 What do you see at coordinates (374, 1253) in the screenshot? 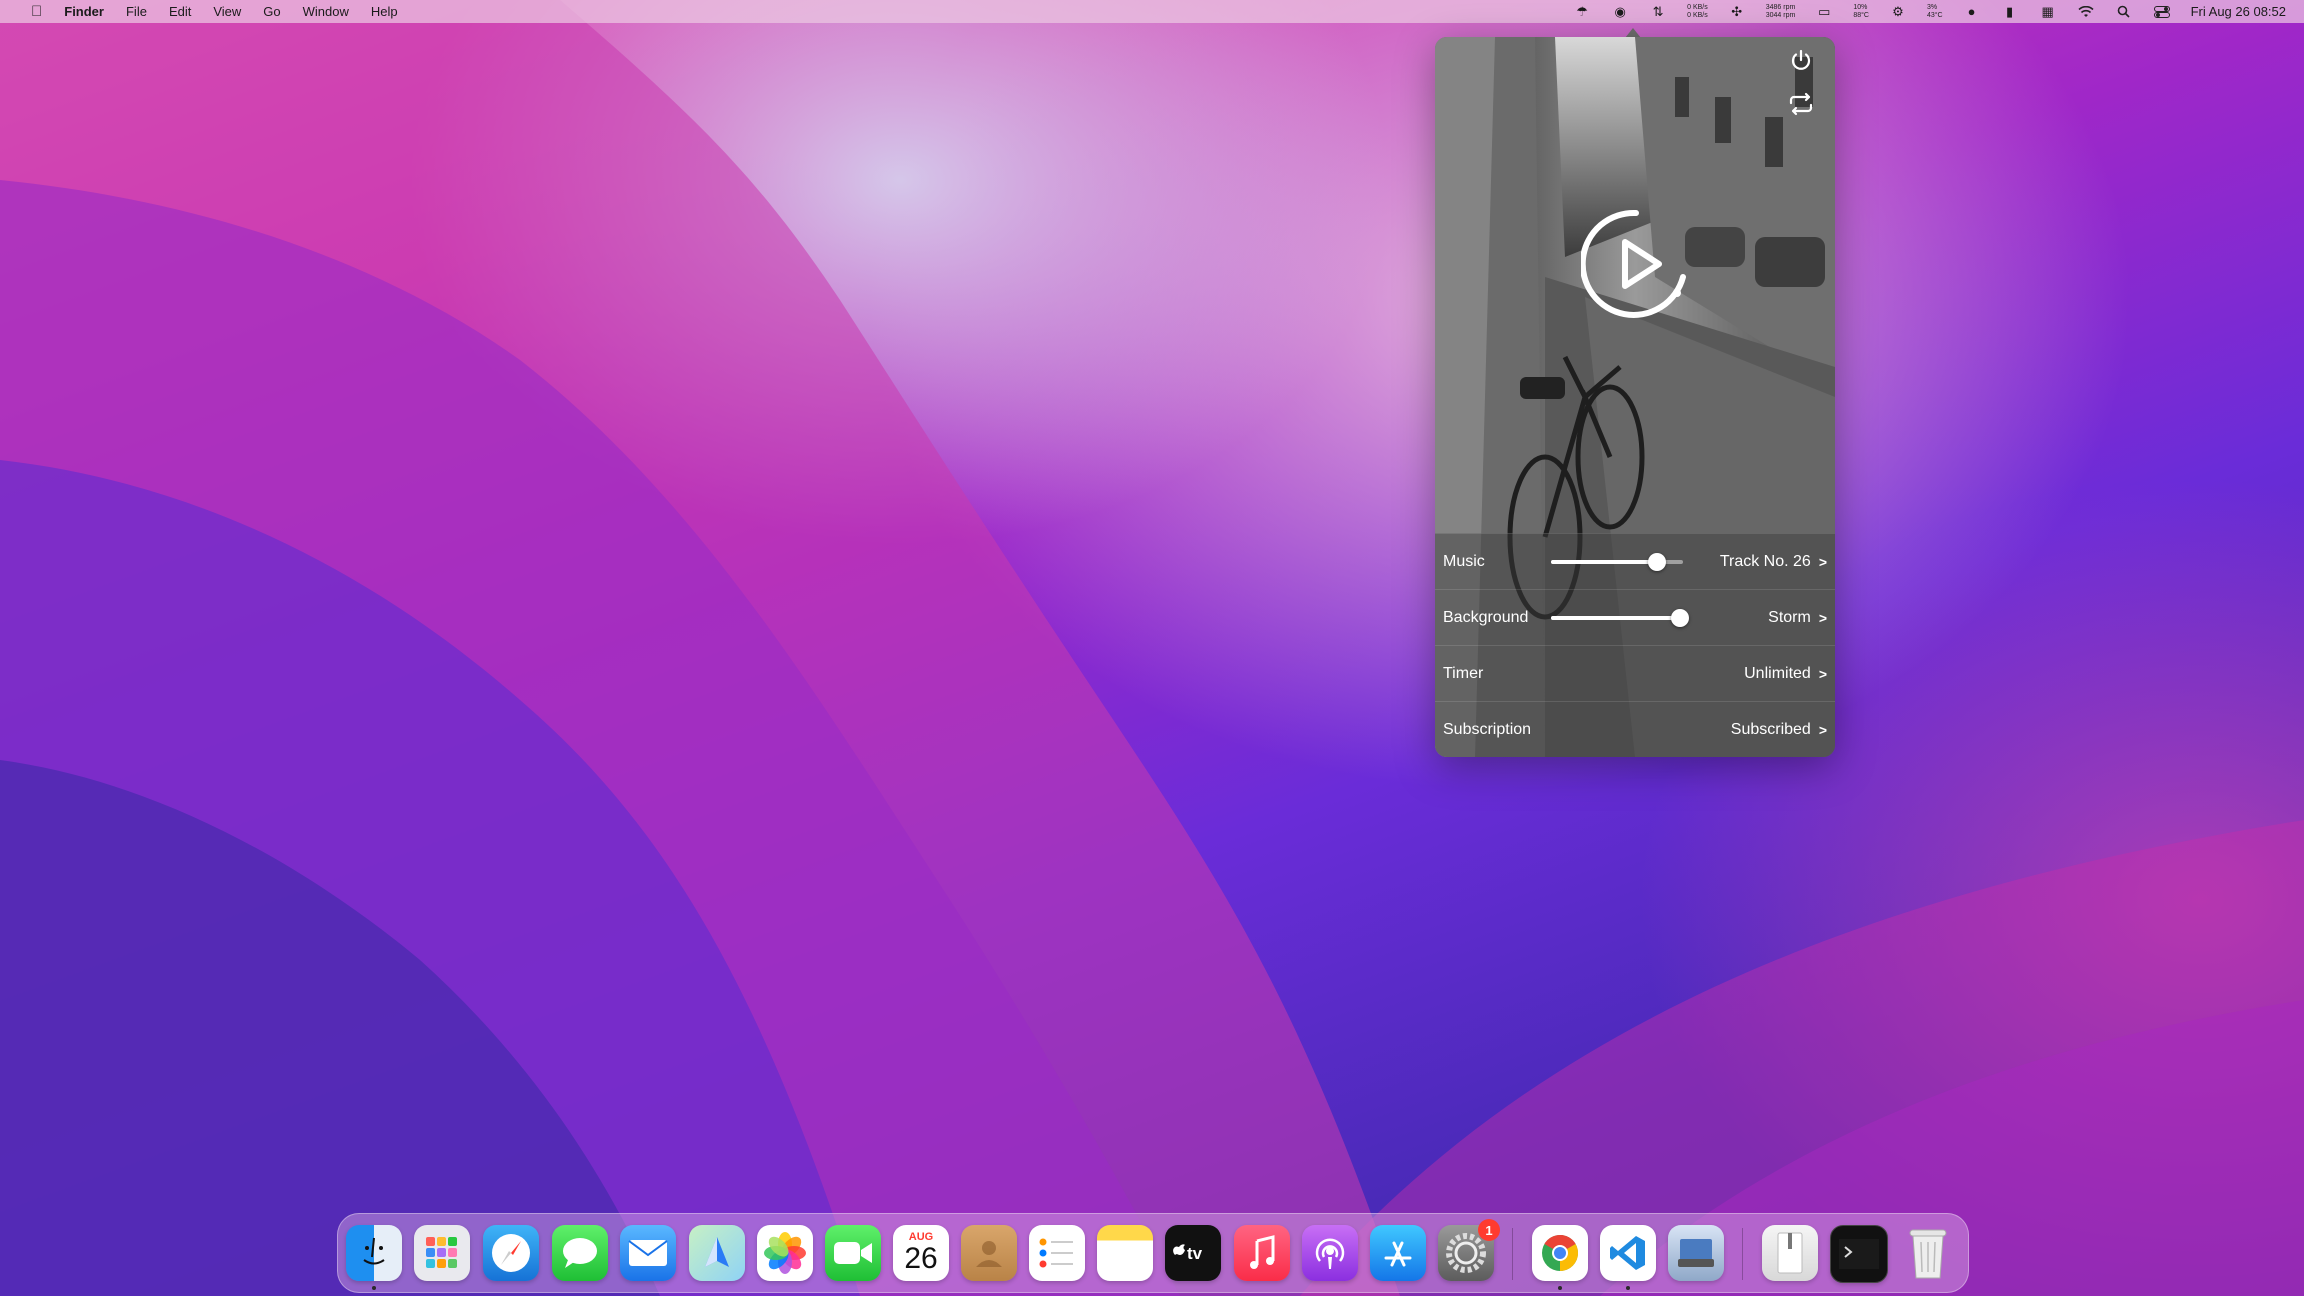
I see `finder-icon` at bounding box center [374, 1253].